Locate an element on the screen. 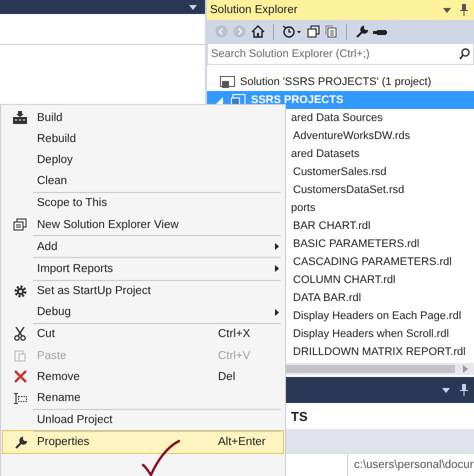 The height and width of the screenshot is (476, 474). menu-item: Set as StartUp Project is located at coordinates (143, 291).